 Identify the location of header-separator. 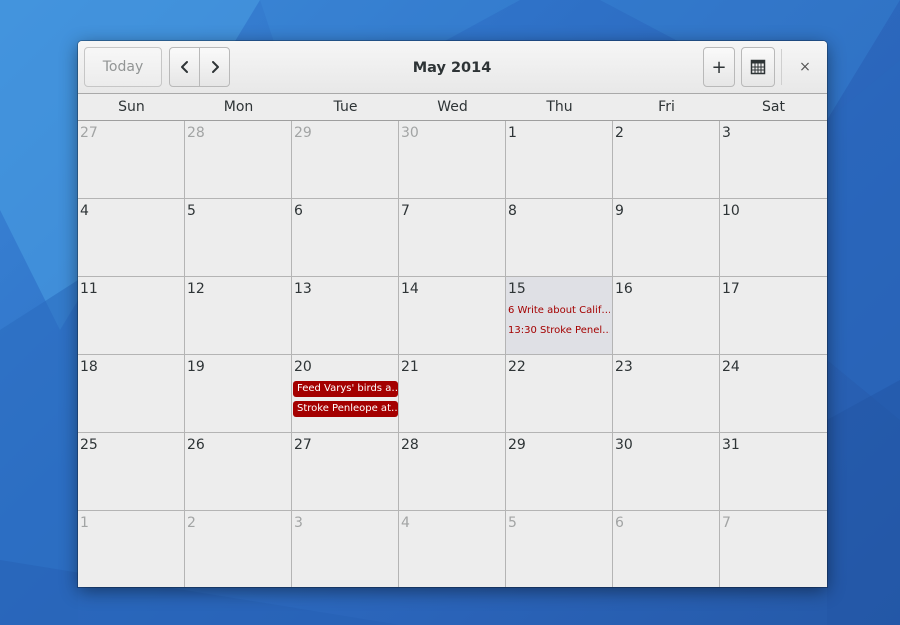
(781, 67).